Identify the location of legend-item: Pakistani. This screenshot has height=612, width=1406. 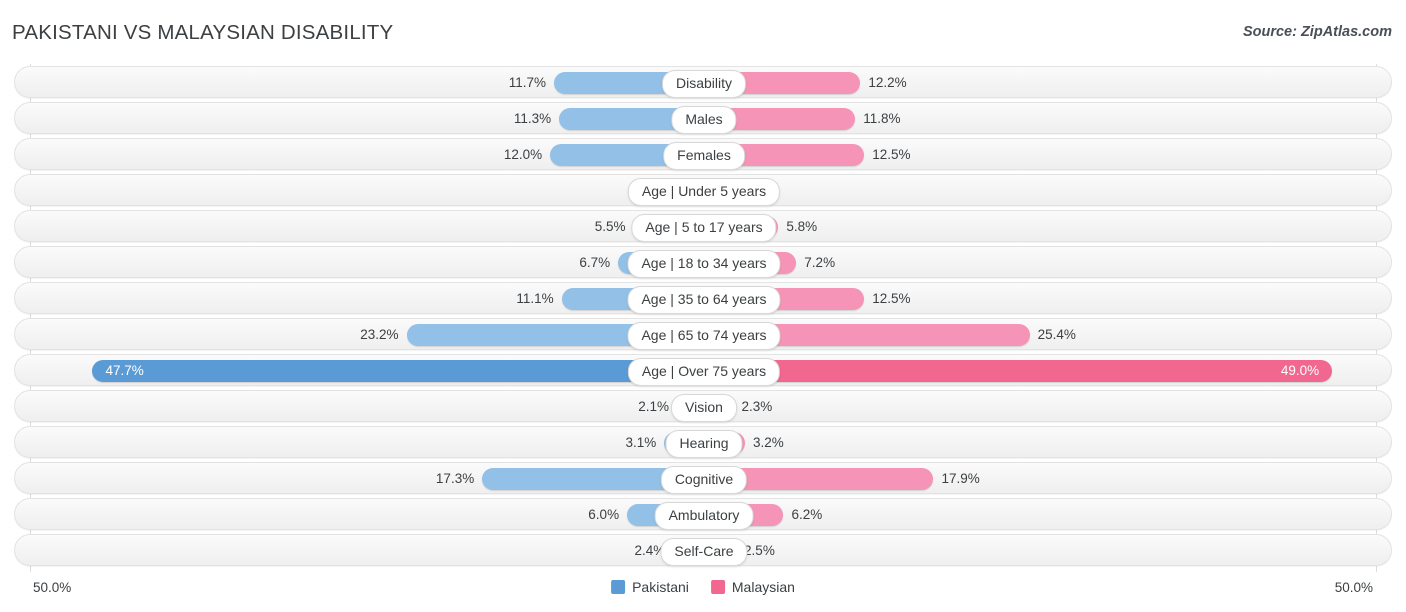
(650, 587).